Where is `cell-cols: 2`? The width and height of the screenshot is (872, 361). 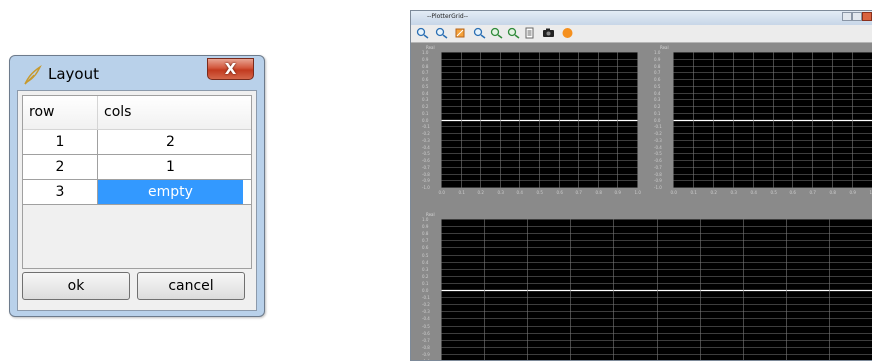
cell-cols: 2 is located at coordinates (170, 142).